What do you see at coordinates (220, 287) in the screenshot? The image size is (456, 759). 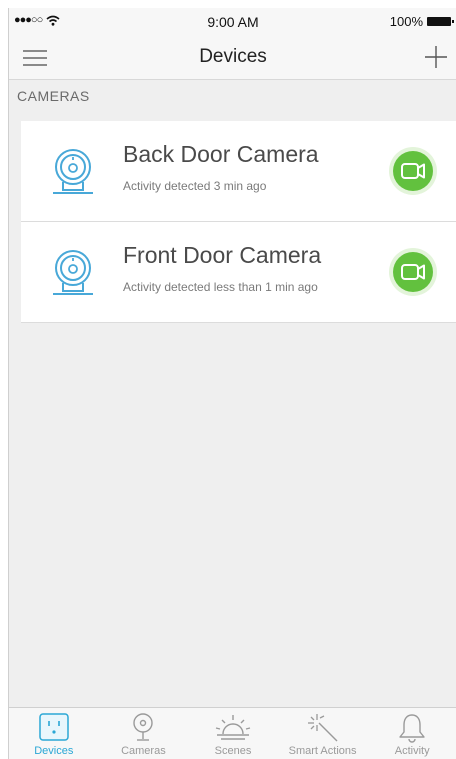 I see `device-status: Activity detected less than 1 min ago` at bounding box center [220, 287].